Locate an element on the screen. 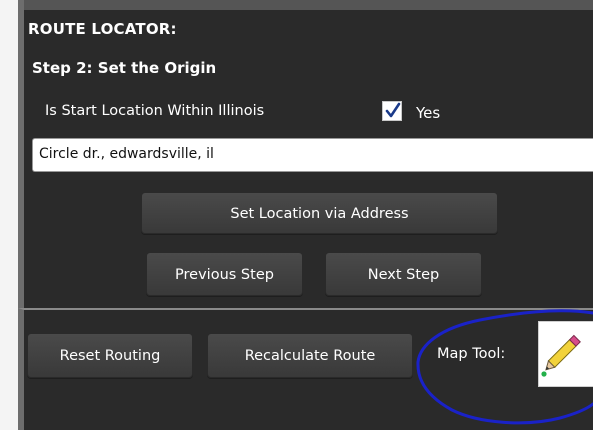  previous-step-button: Previous Step is located at coordinates (224, 274).